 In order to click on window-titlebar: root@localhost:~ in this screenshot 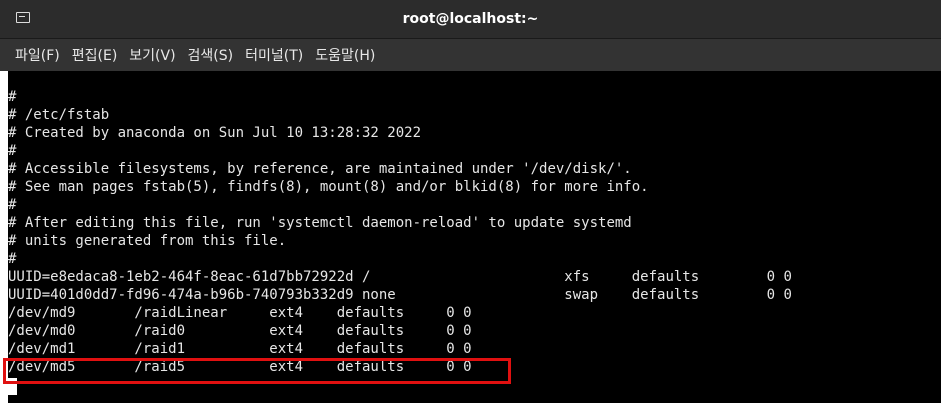, I will do `click(470, 19)`.